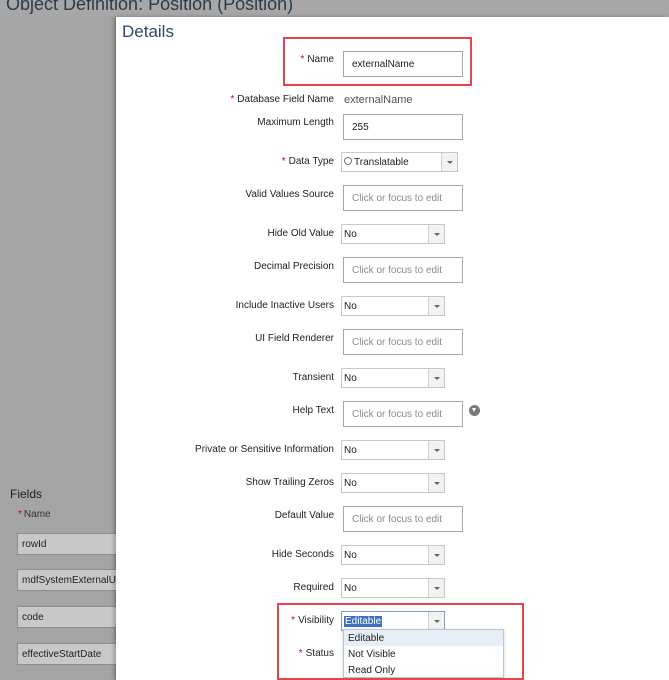 This screenshot has width=669, height=680. Describe the element at coordinates (67, 654) in the screenshot. I see `field-row: effectiveStartDate` at that location.